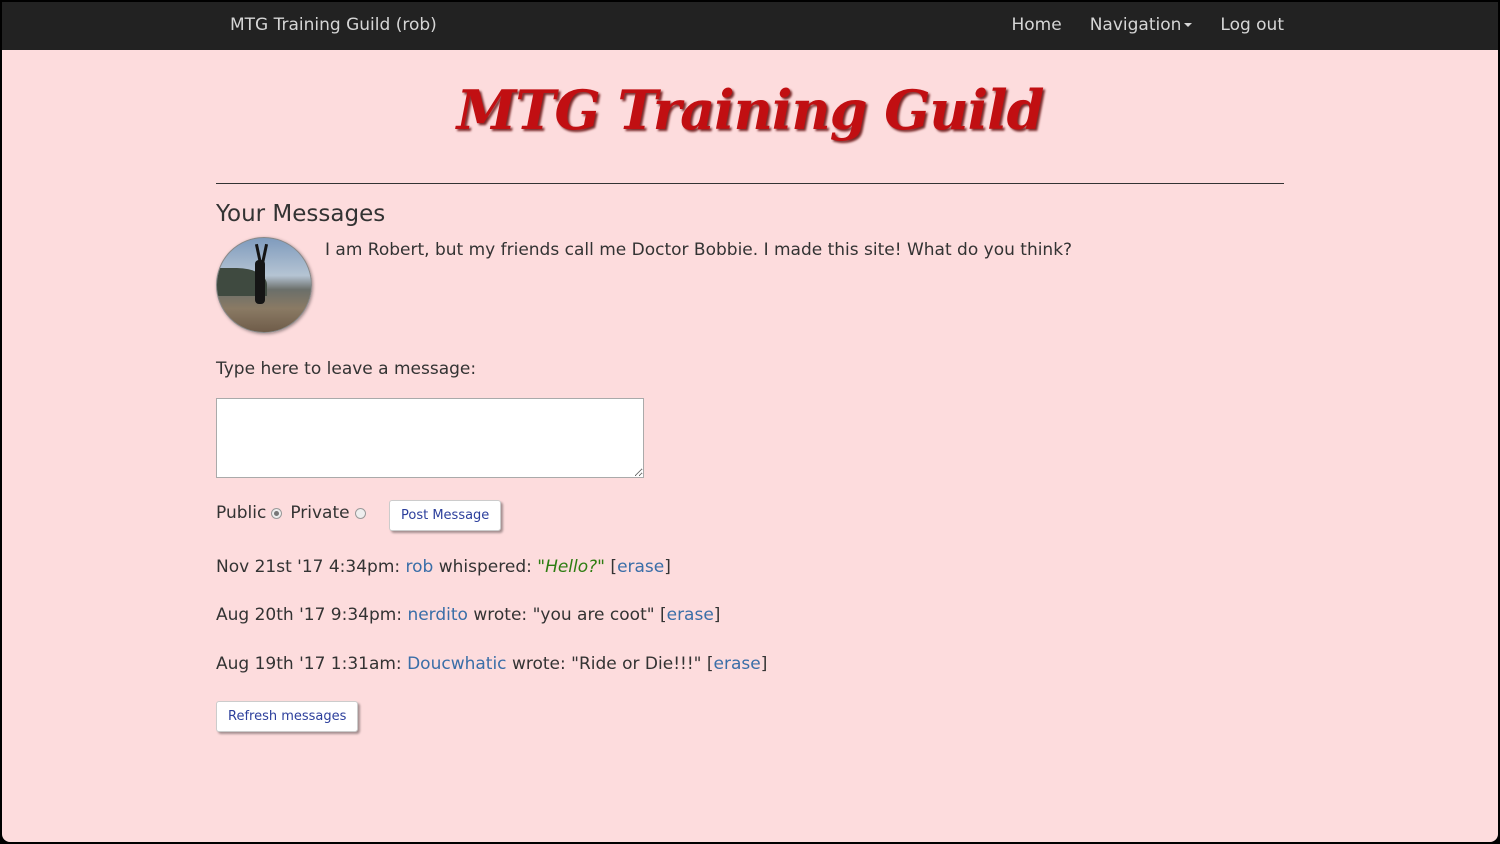 The image size is (1500, 844). What do you see at coordinates (346, 369) in the screenshot?
I see `message-prompt: Type here to leave a message:` at bounding box center [346, 369].